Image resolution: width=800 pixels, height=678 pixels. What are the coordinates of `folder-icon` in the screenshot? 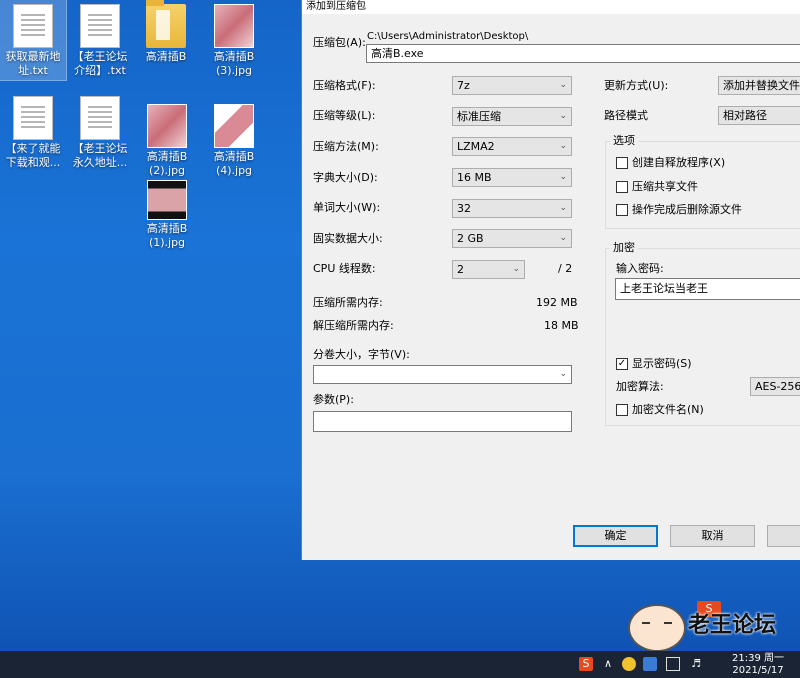 It's located at (166, 24).